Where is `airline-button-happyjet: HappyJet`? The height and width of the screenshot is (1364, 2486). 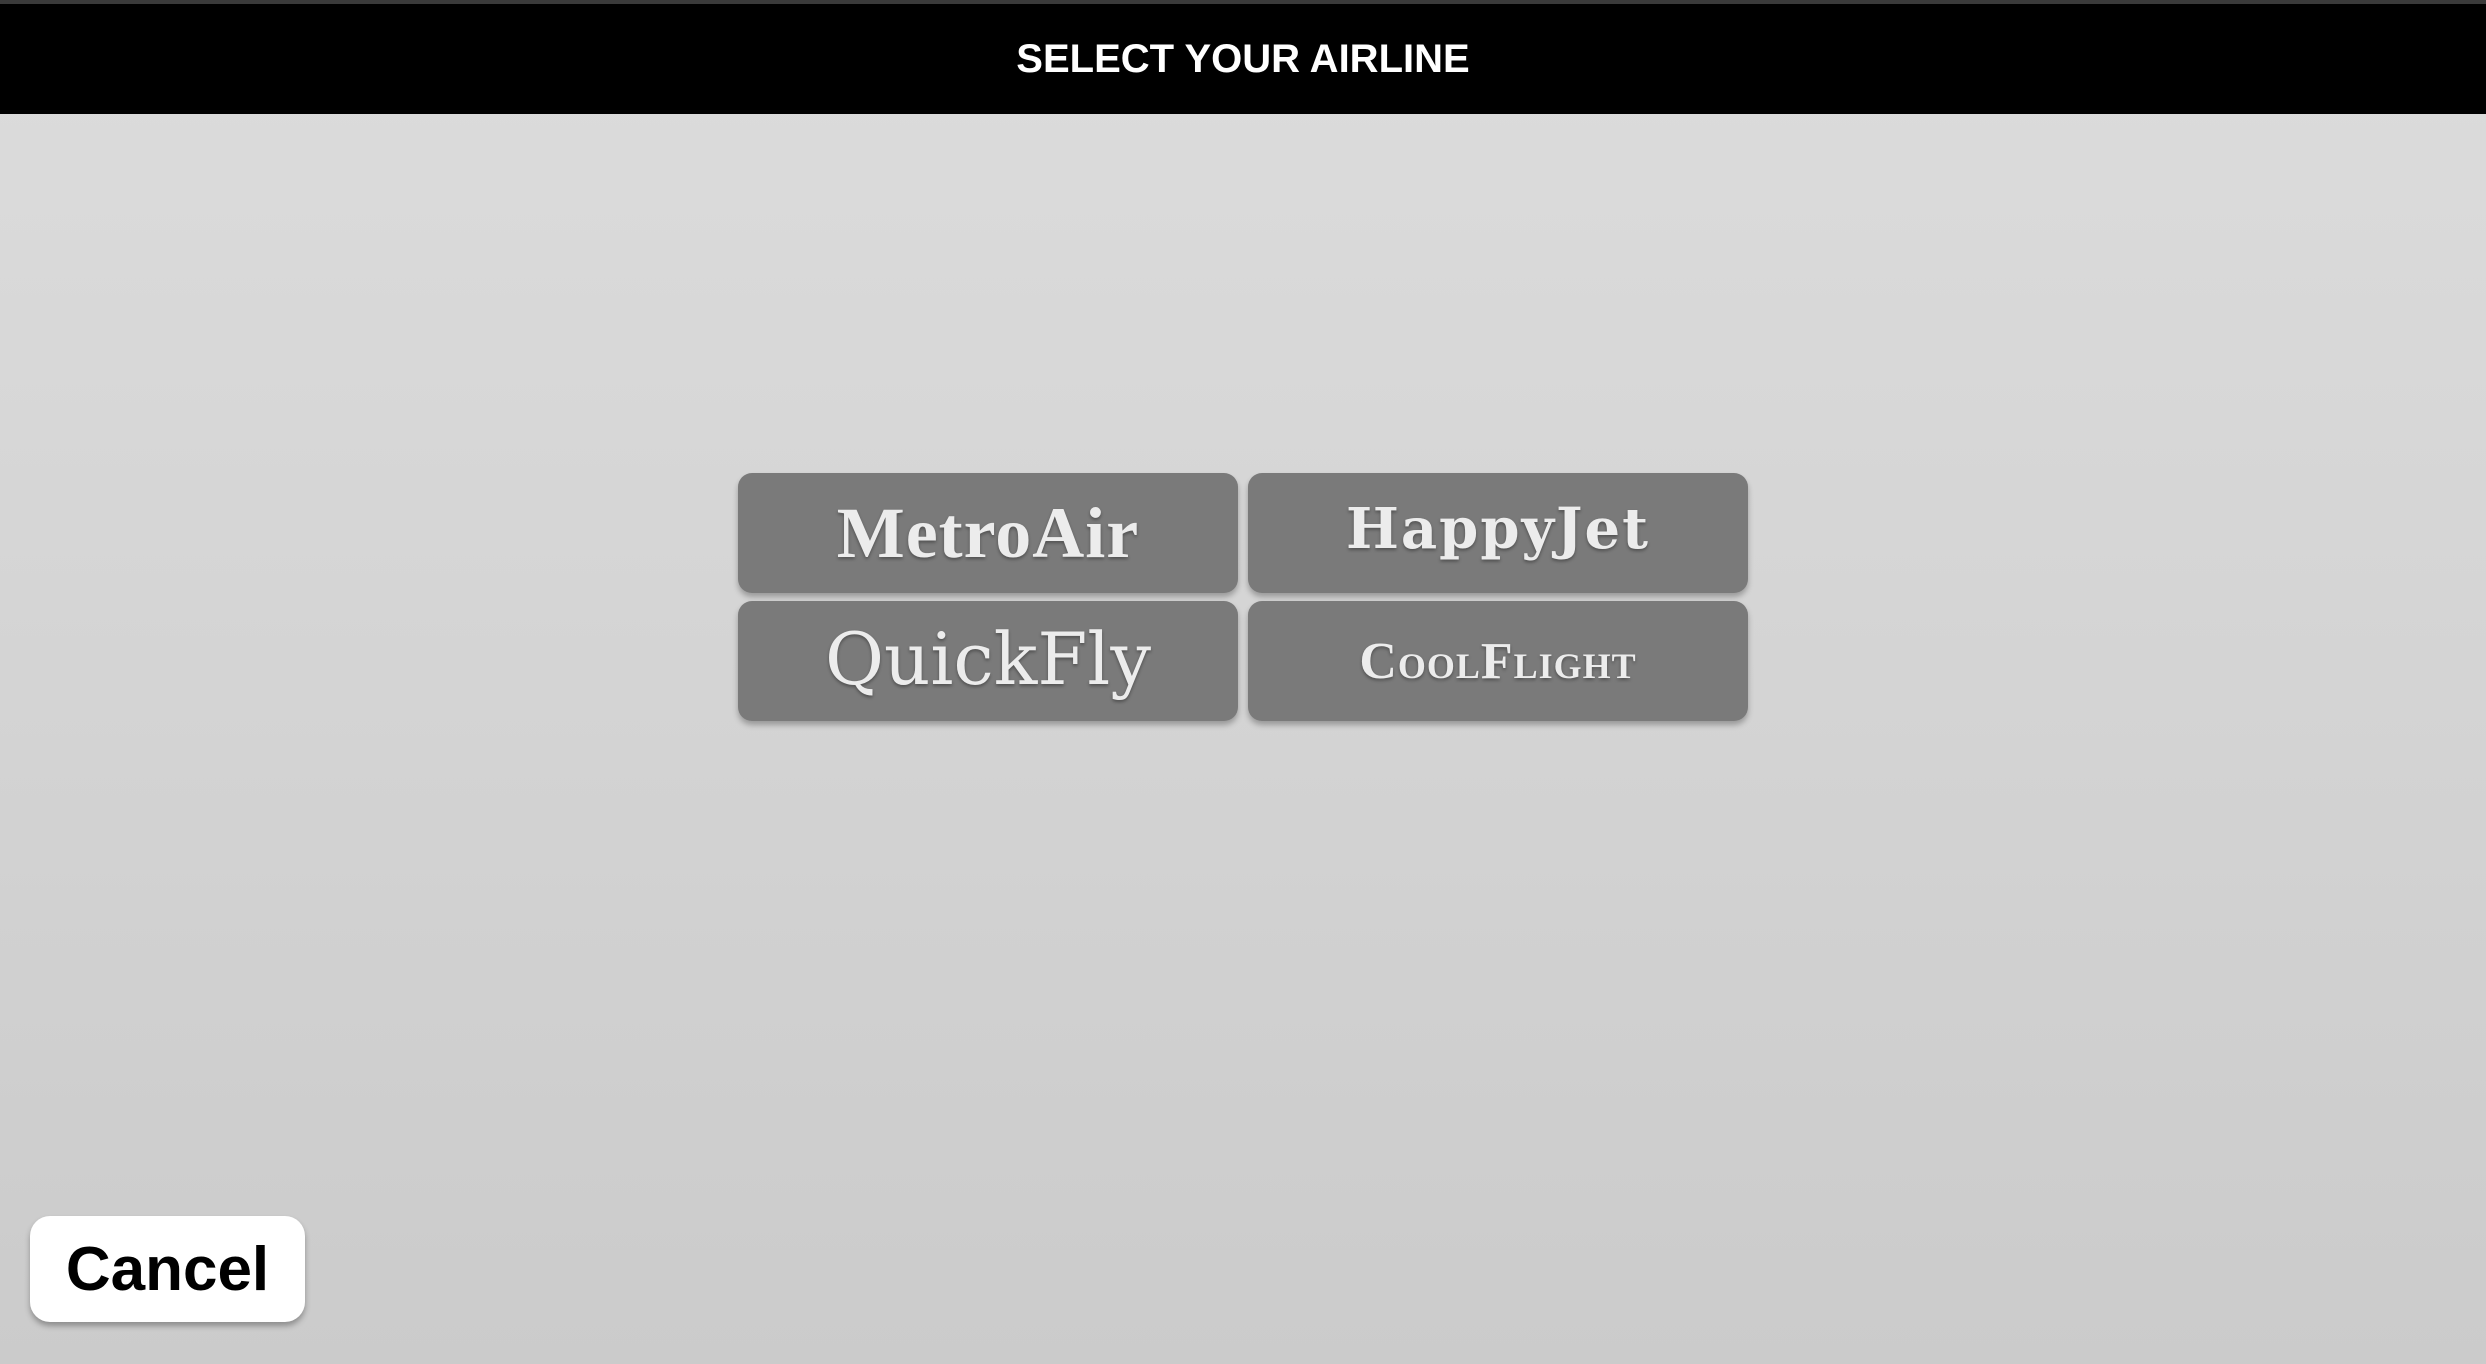 airline-button-happyjet: HappyJet is located at coordinates (1498, 533).